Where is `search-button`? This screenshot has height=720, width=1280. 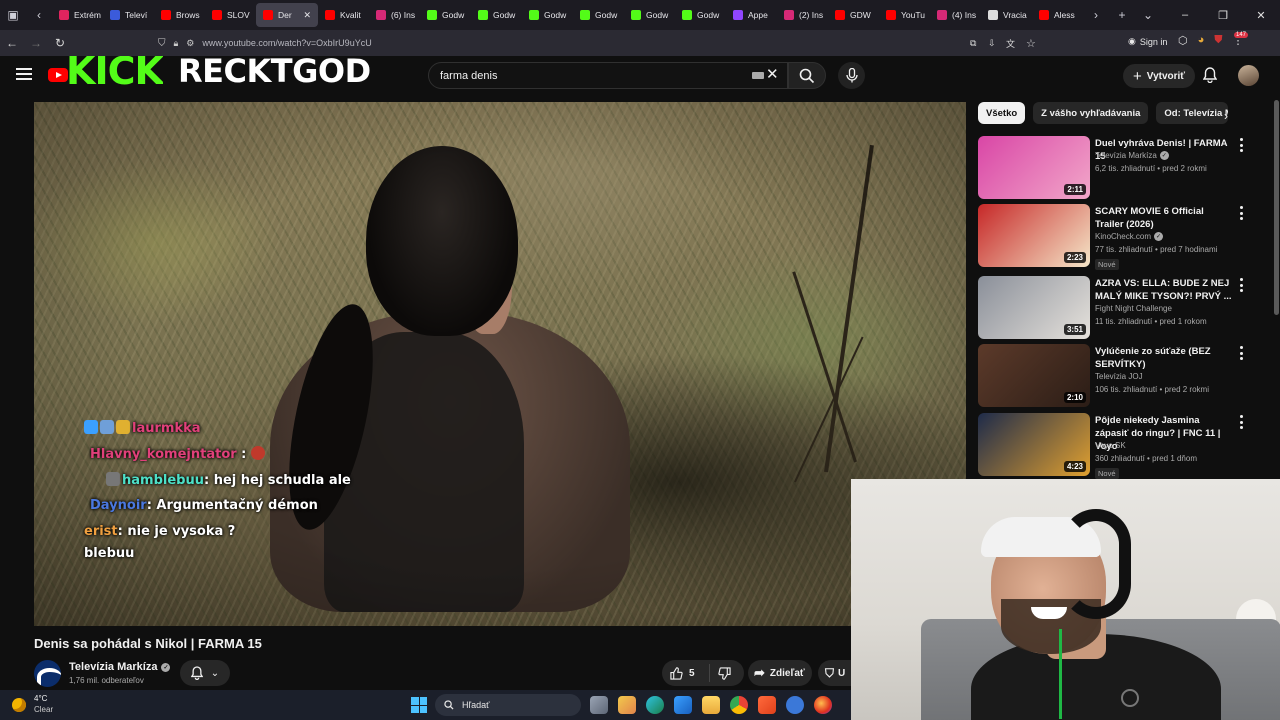
search-button is located at coordinates (807, 75).